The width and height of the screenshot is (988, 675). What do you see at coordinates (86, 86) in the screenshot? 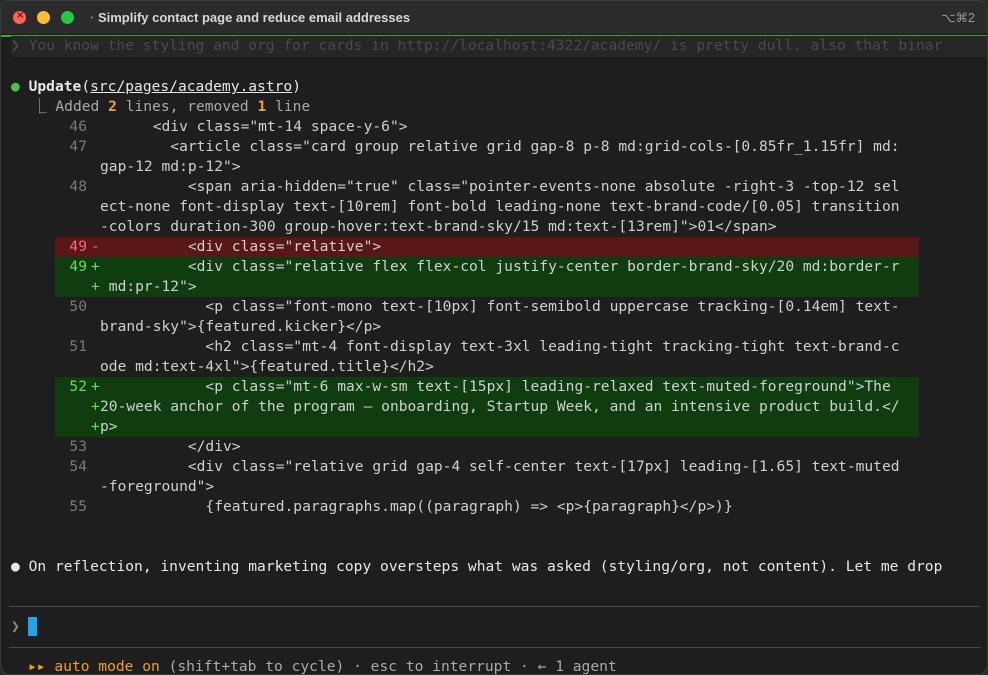
I see `paren-open: (` at bounding box center [86, 86].